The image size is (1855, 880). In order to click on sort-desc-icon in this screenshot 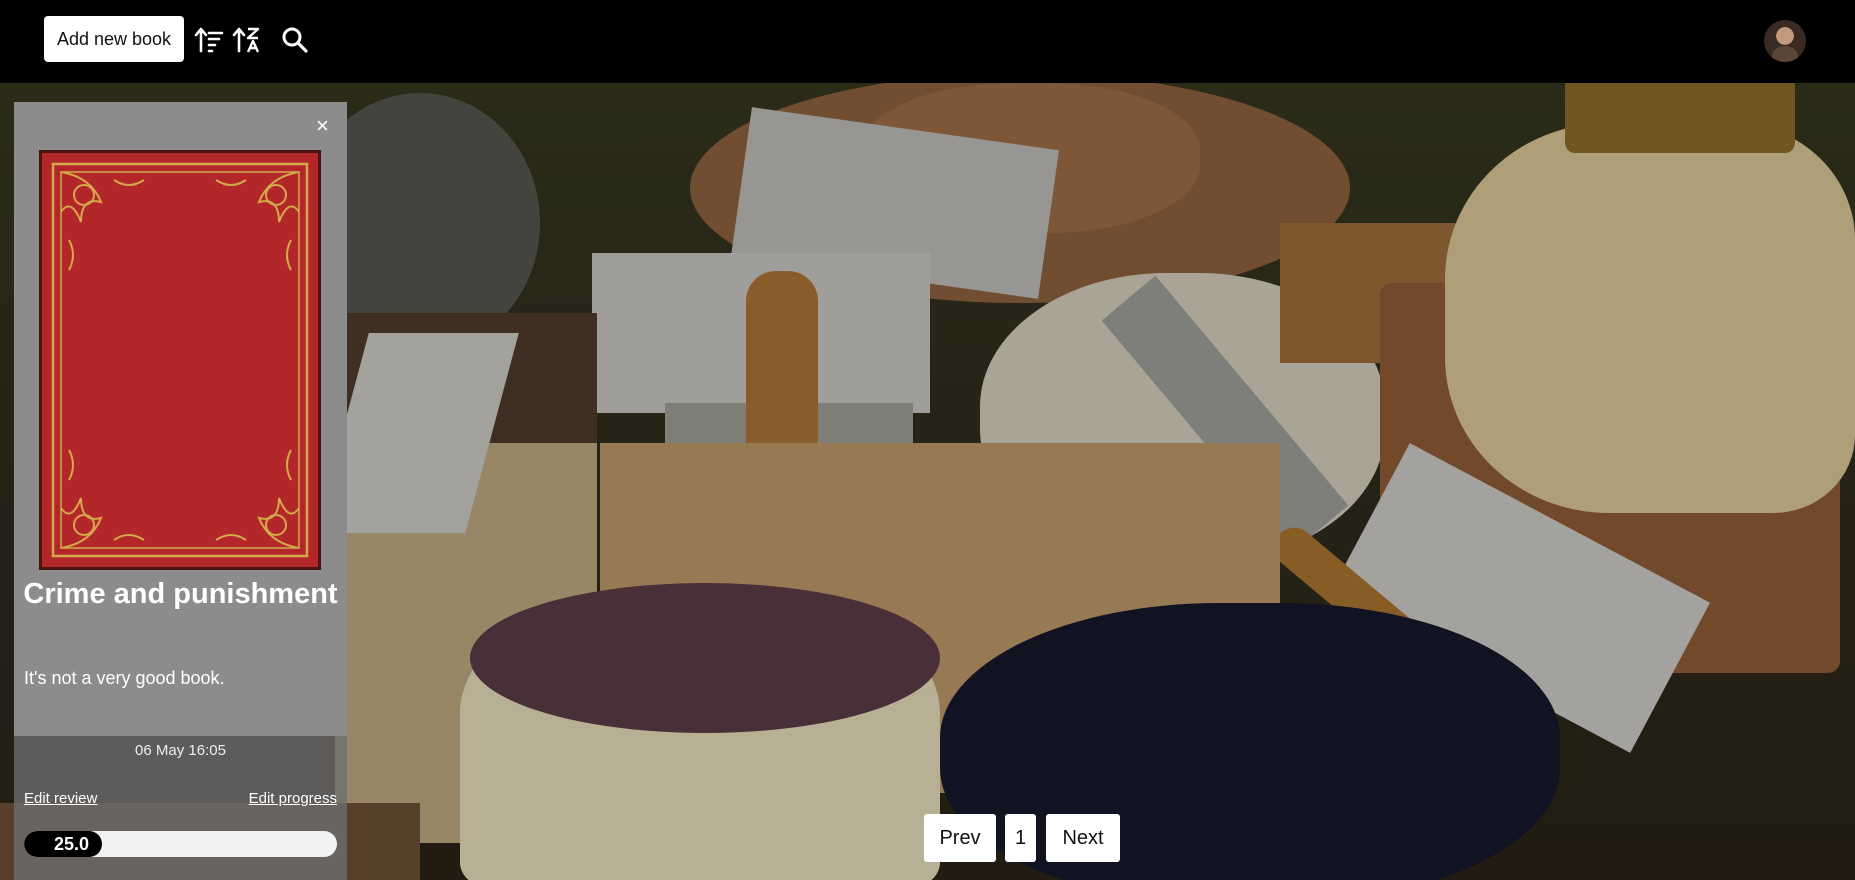, I will do `click(209, 40)`.